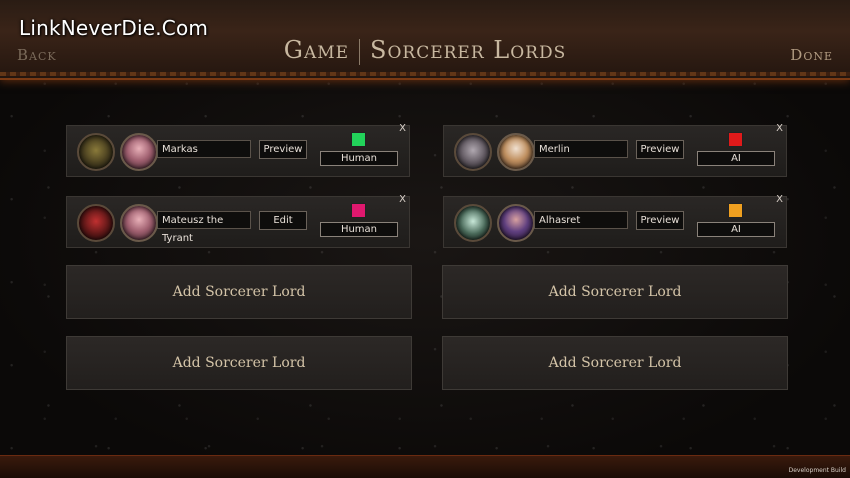 The image size is (850, 478). Describe the element at coordinates (204, 149) in the screenshot. I see `player-name-field: Markas` at that location.